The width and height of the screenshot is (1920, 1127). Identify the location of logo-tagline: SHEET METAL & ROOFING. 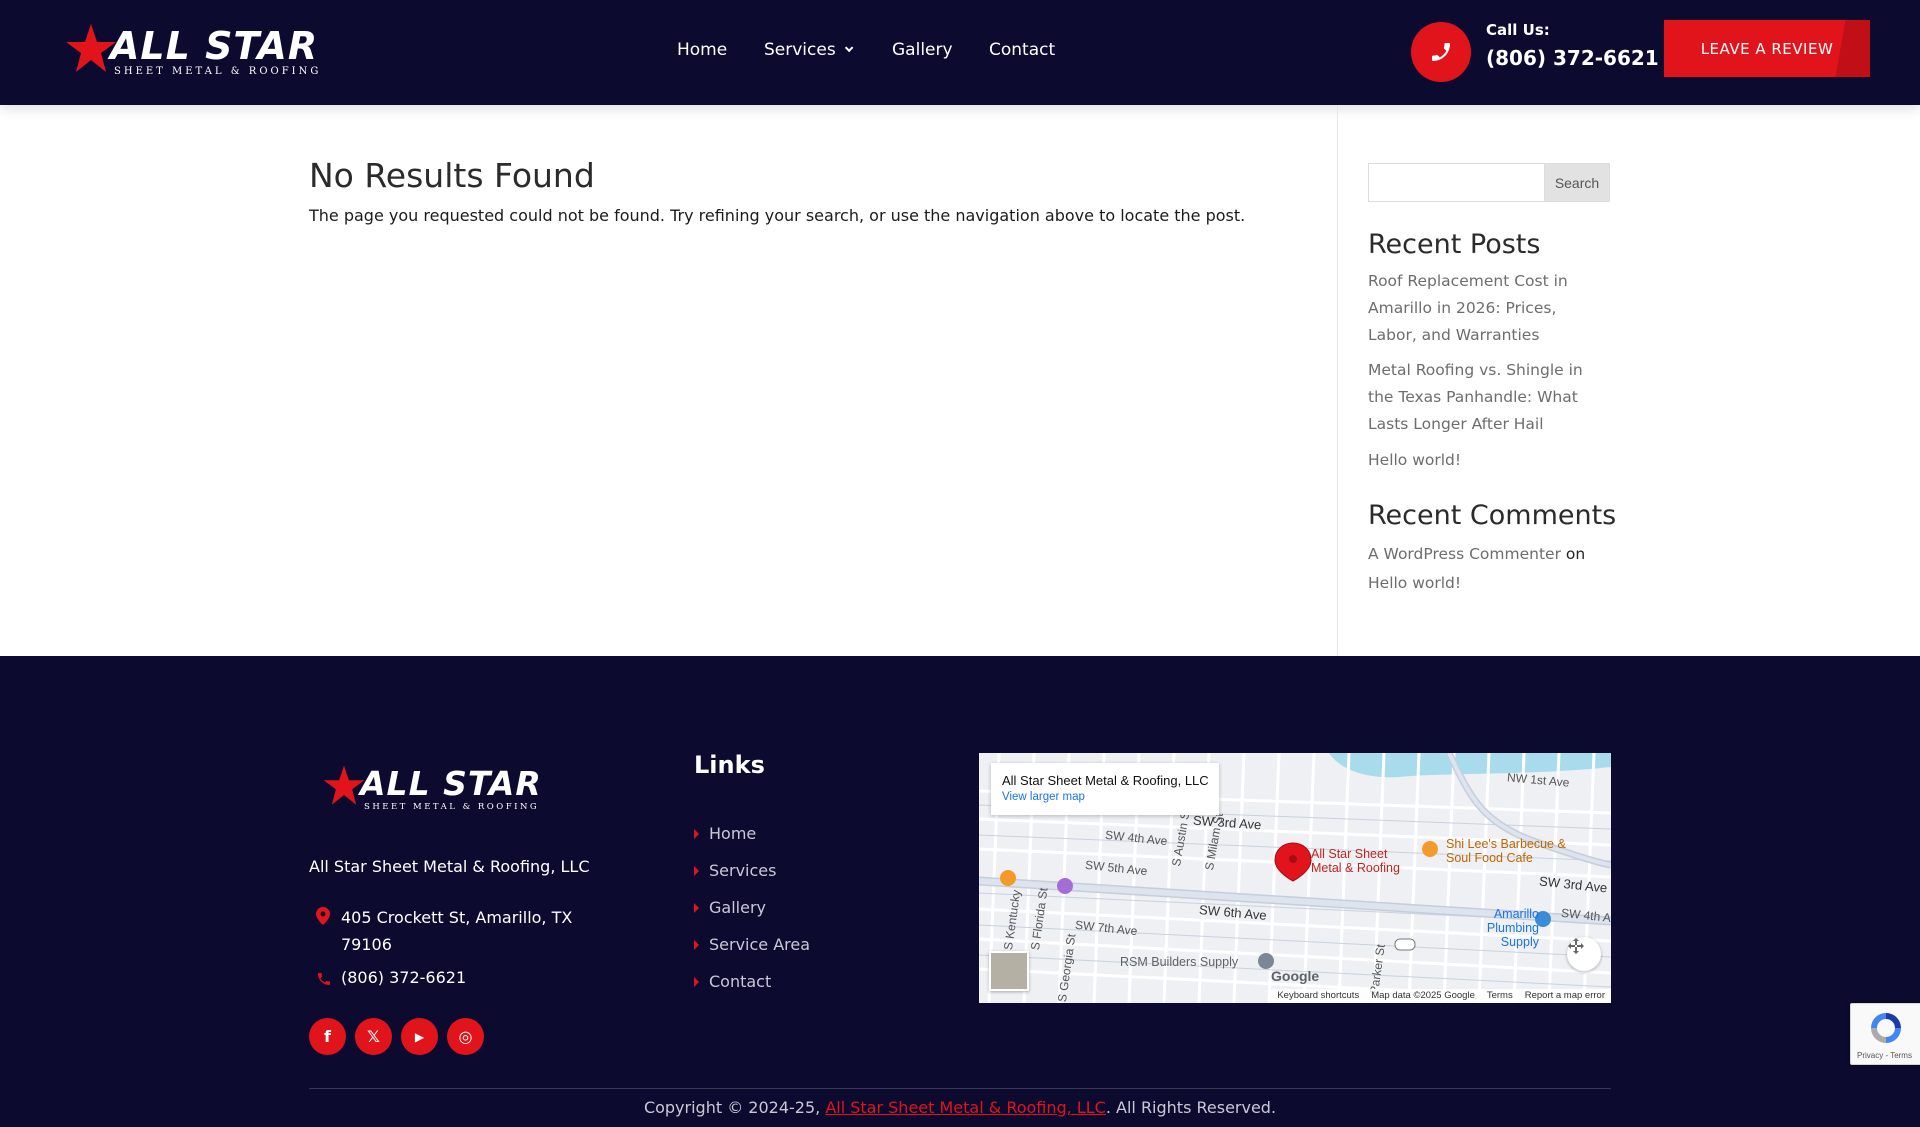
(218, 71).